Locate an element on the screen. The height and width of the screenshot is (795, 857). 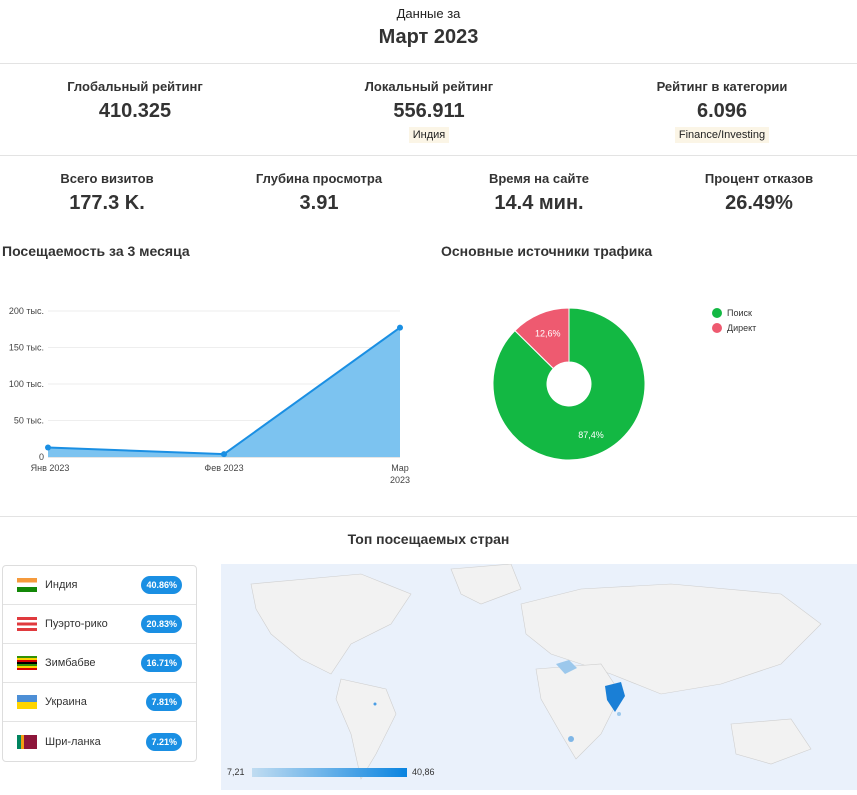
sources-chart-title: Основные источники трафика is located at coordinates (547, 251).